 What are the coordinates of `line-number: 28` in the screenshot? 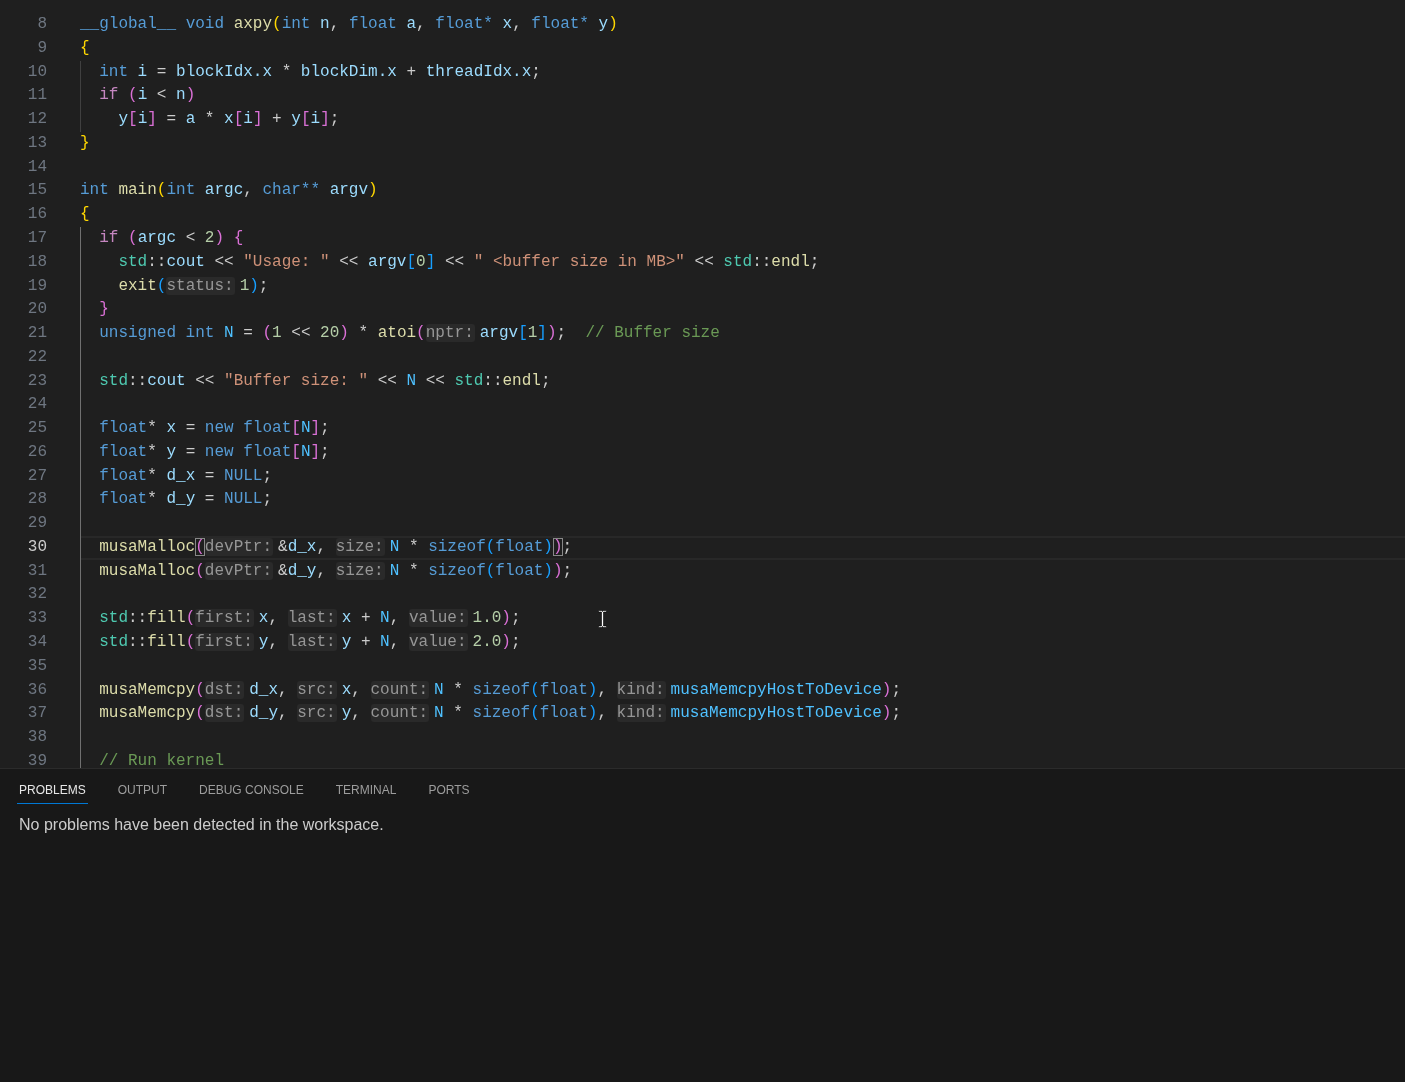 It's located at (37, 499).